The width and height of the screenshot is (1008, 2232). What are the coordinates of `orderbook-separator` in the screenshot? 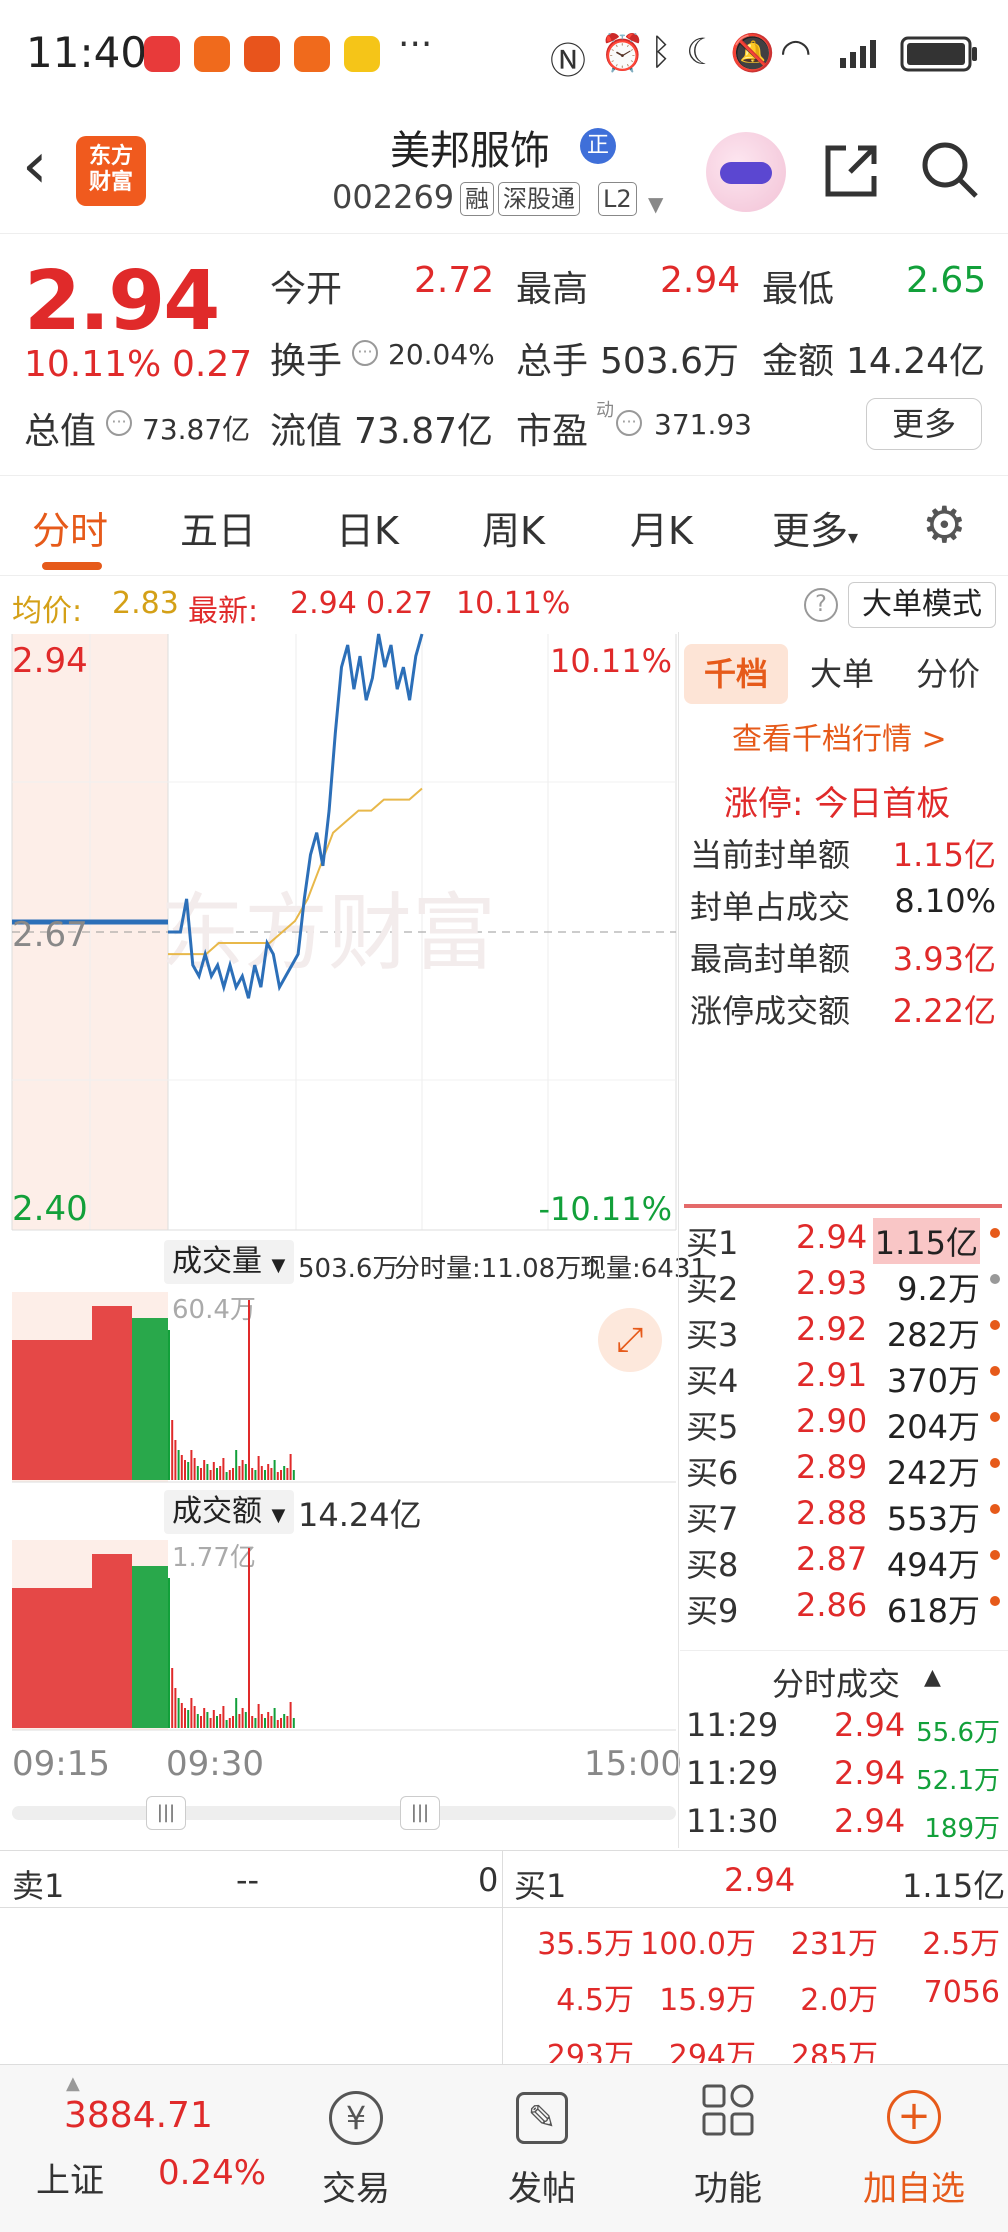 It's located at (843, 1206).